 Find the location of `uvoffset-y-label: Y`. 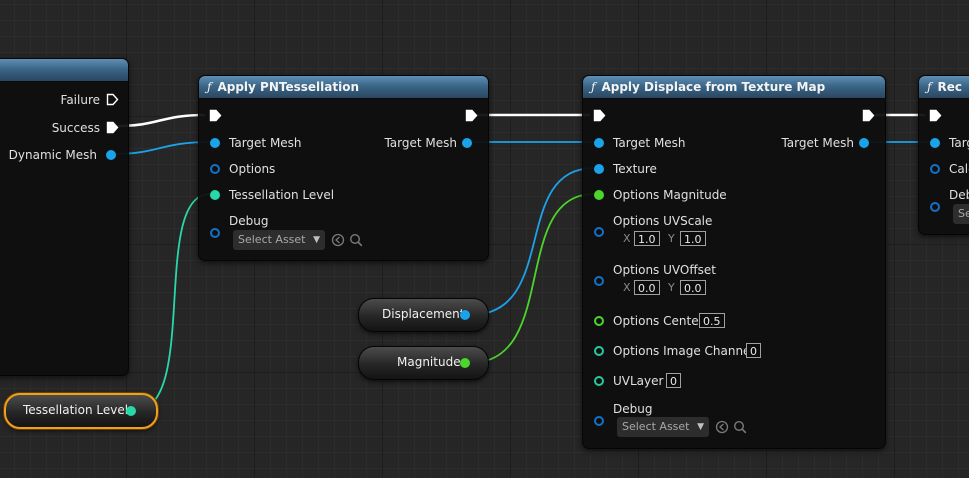

uvoffset-y-label: Y is located at coordinates (671, 287).